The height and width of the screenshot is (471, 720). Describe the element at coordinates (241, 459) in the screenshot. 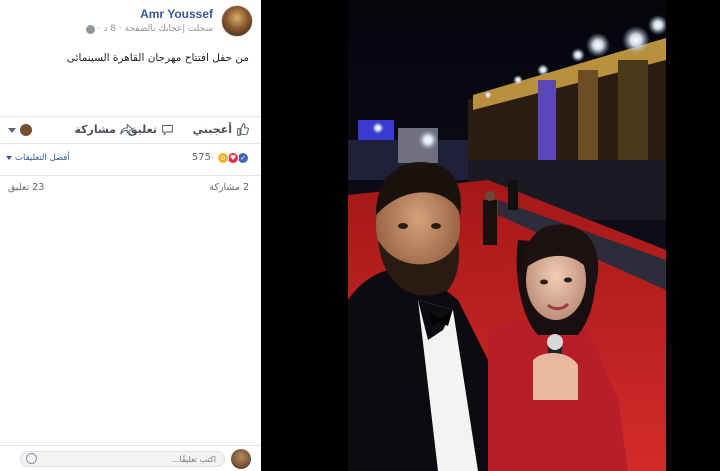

I see `commenter-avatar` at that location.